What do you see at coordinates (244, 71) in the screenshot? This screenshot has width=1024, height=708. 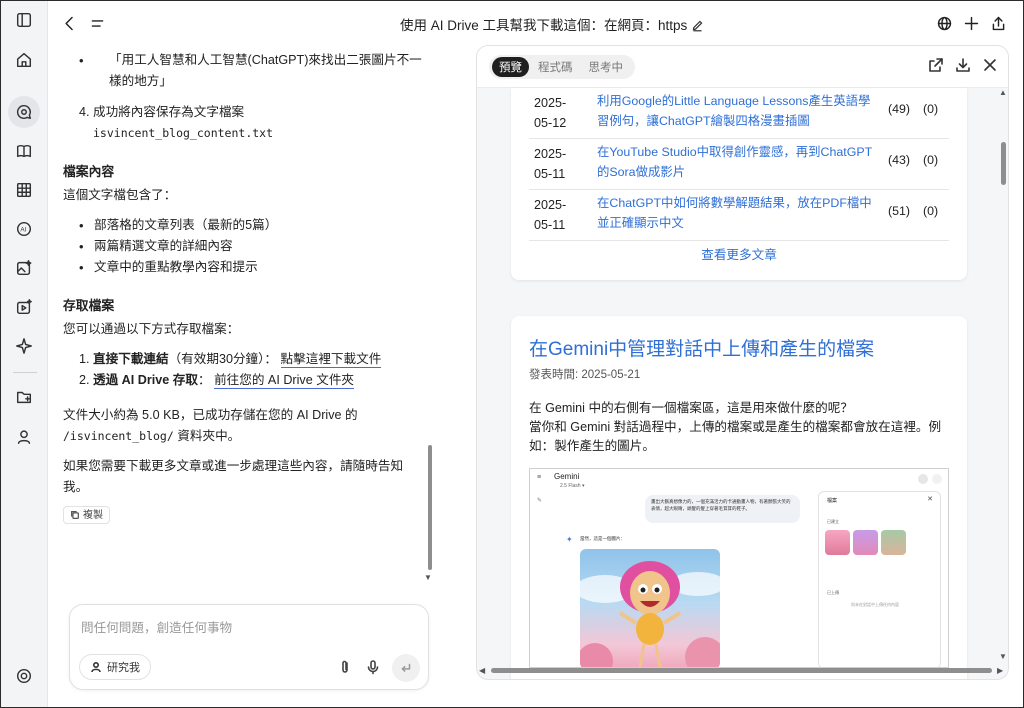 I see `list-item: 「用工人智慧和人工智慧(ChatGPT)來找出二張圖片不一樣的地方」` at bounding box center [244, 71].